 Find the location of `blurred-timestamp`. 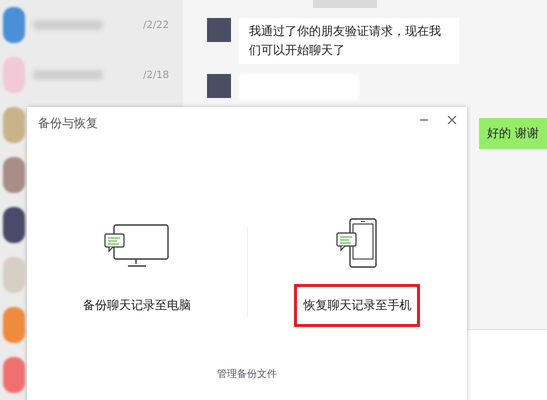

blurred-timestamp is located at coordinates (345, 4).